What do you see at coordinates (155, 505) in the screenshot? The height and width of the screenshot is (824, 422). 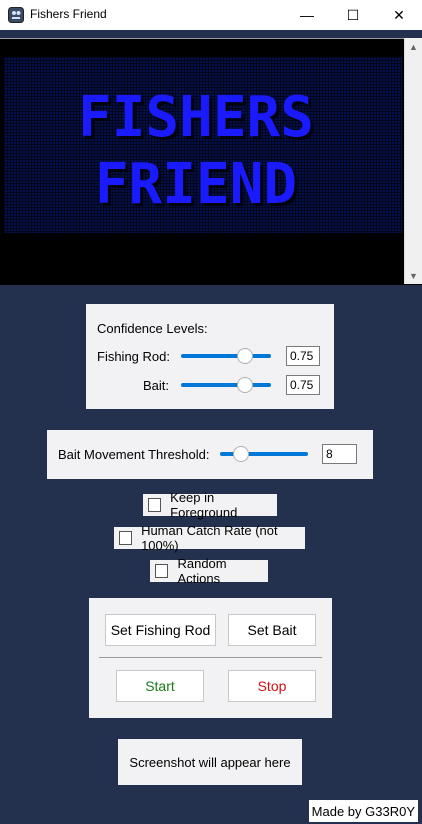 I see `keep-foreground-checkbox` at bounding box center [155, 505].